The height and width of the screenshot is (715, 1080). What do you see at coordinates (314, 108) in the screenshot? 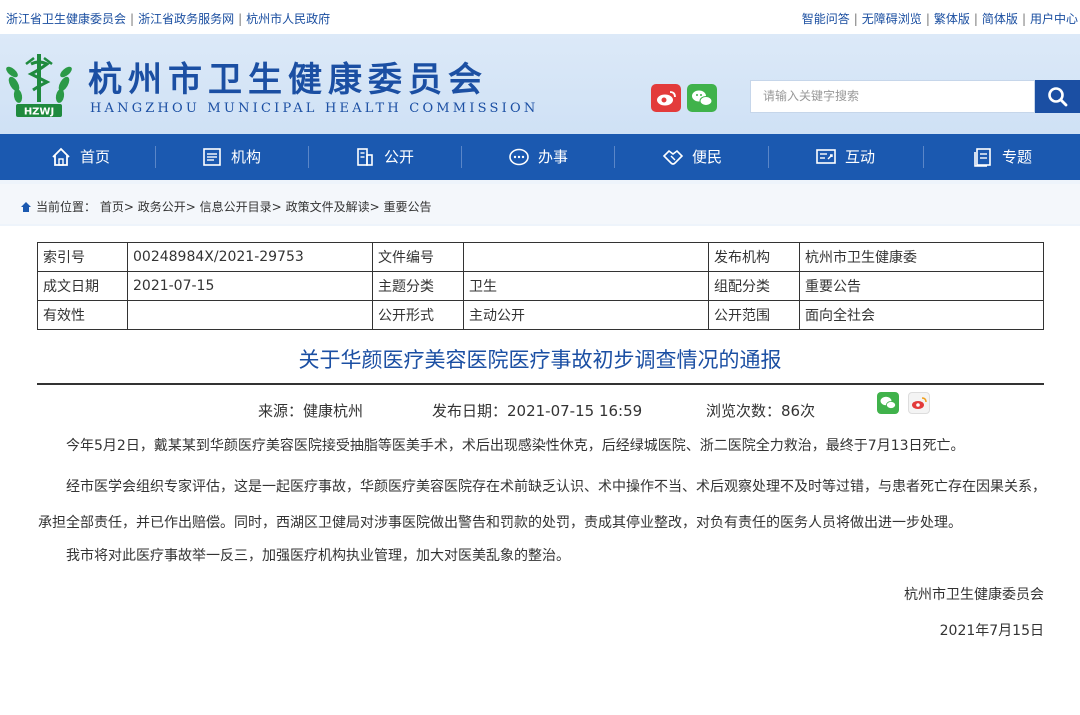
I see `site-subtitle: HANGZHOU MUNICIPAL HEALTH COMMISSION` at bounding box center [314, 108].